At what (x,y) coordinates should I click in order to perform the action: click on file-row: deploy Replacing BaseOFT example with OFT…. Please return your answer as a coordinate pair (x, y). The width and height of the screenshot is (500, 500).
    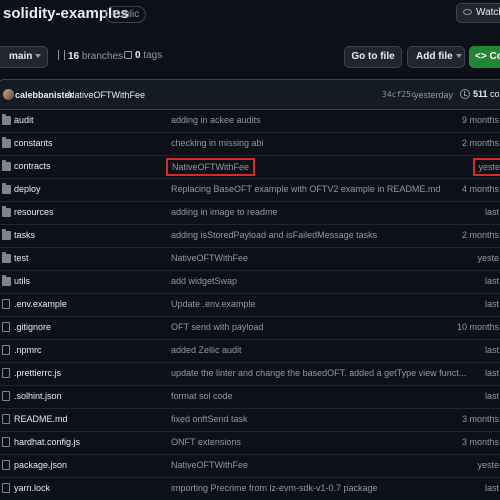
    Looking at the image, I should click on (250, 190).